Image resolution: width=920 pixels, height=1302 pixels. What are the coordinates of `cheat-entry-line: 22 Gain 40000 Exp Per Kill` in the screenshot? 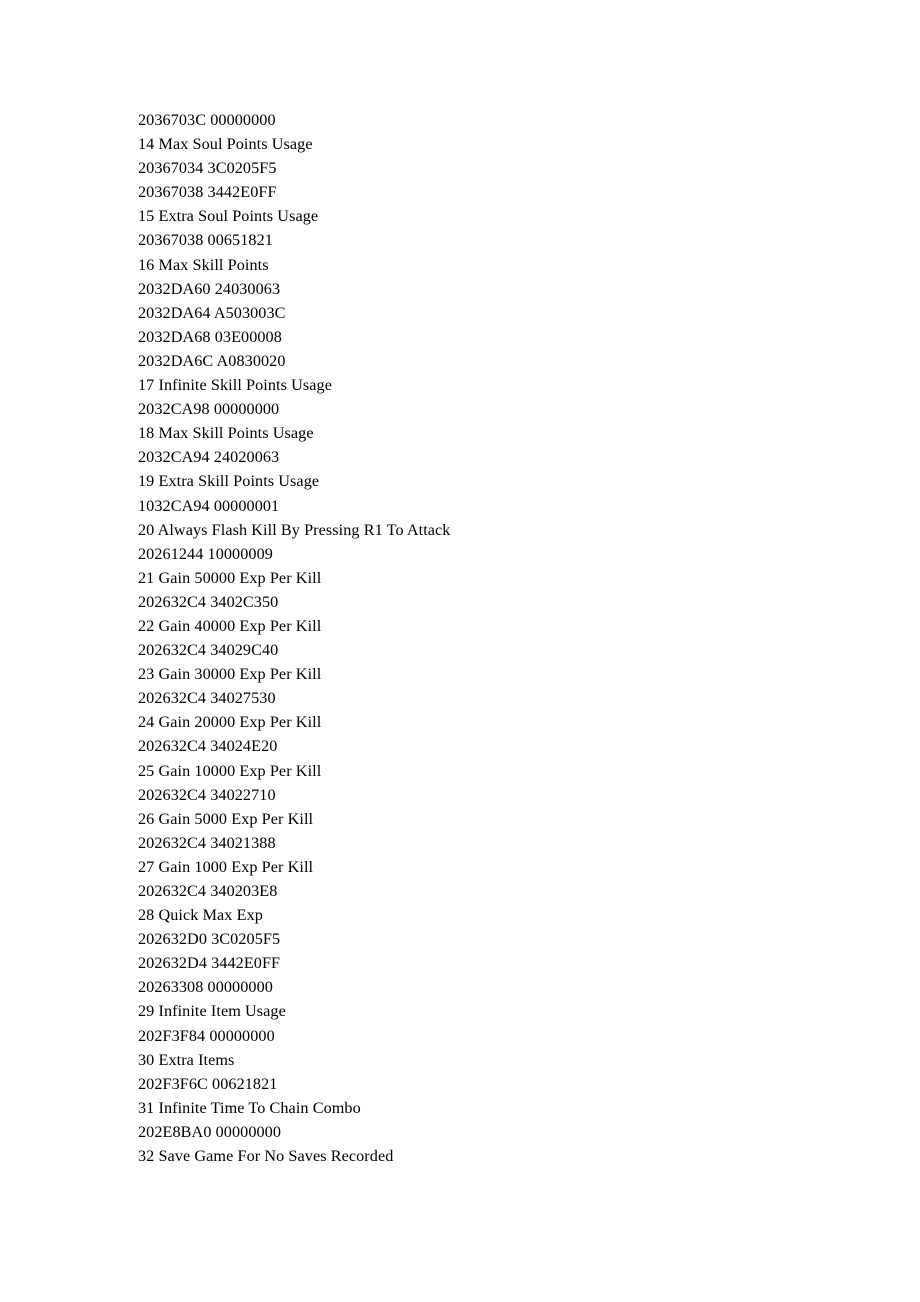 It's located at (230, 625).